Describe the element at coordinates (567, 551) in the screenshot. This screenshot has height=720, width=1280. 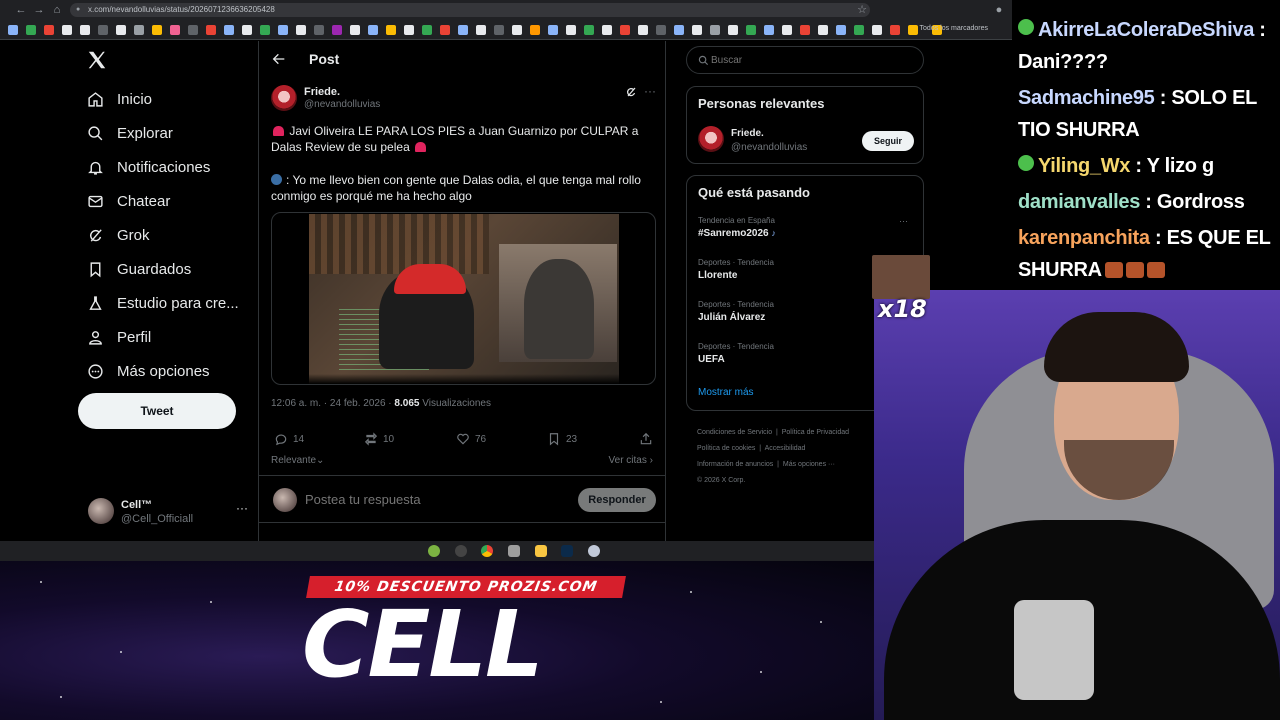
I see `photoshop-icon` at that location.